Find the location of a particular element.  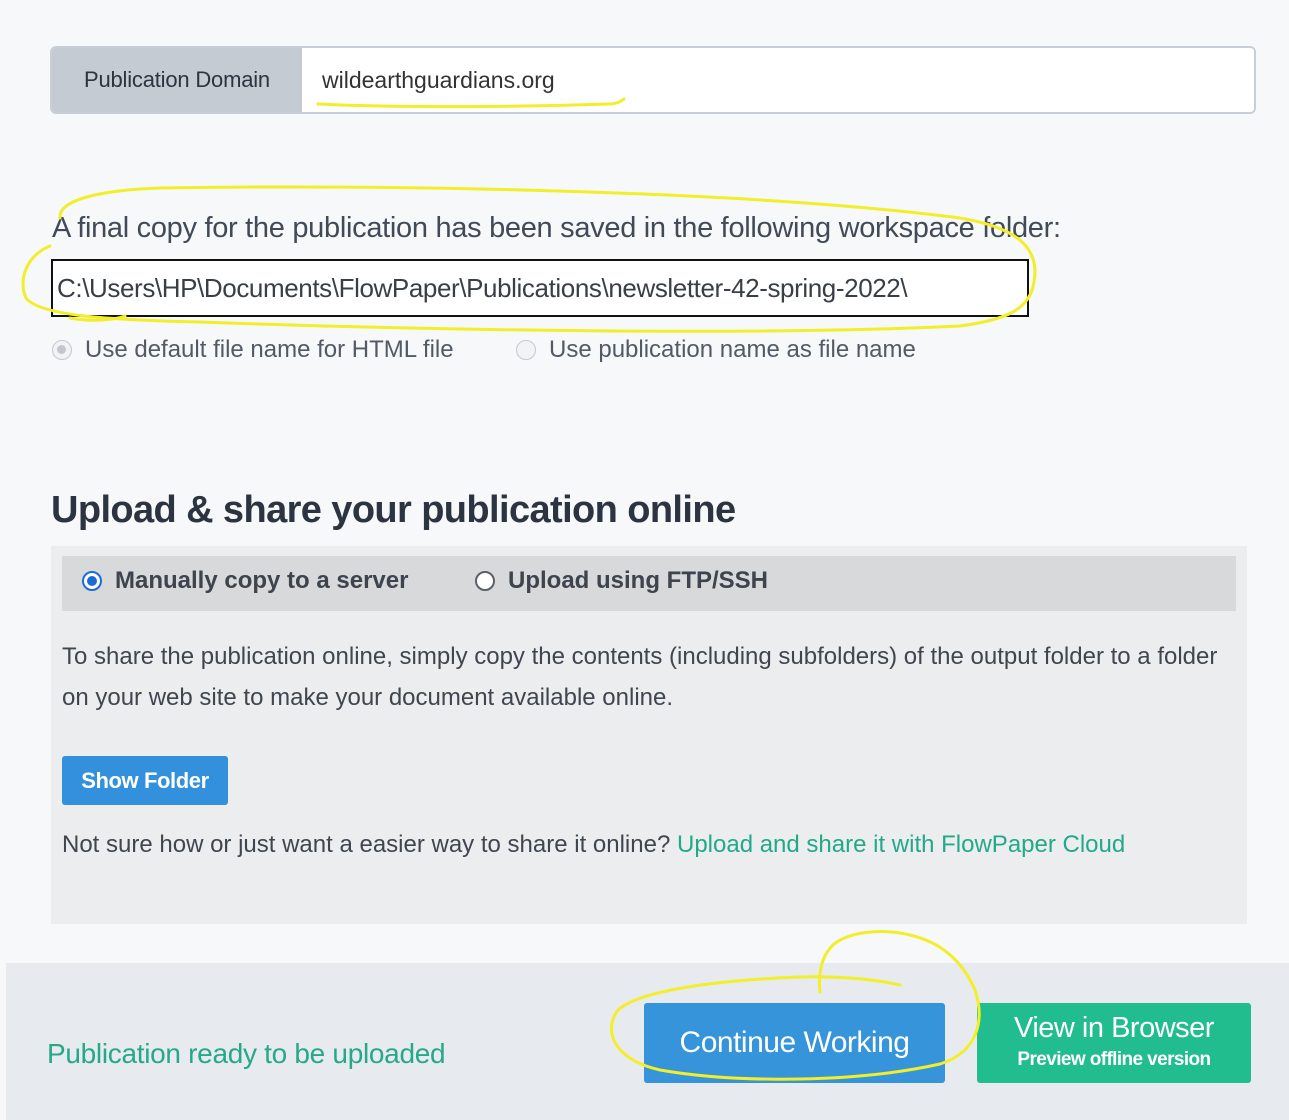

manual-copy-option: Manually copy to a server is located at coordinates (245, 581).